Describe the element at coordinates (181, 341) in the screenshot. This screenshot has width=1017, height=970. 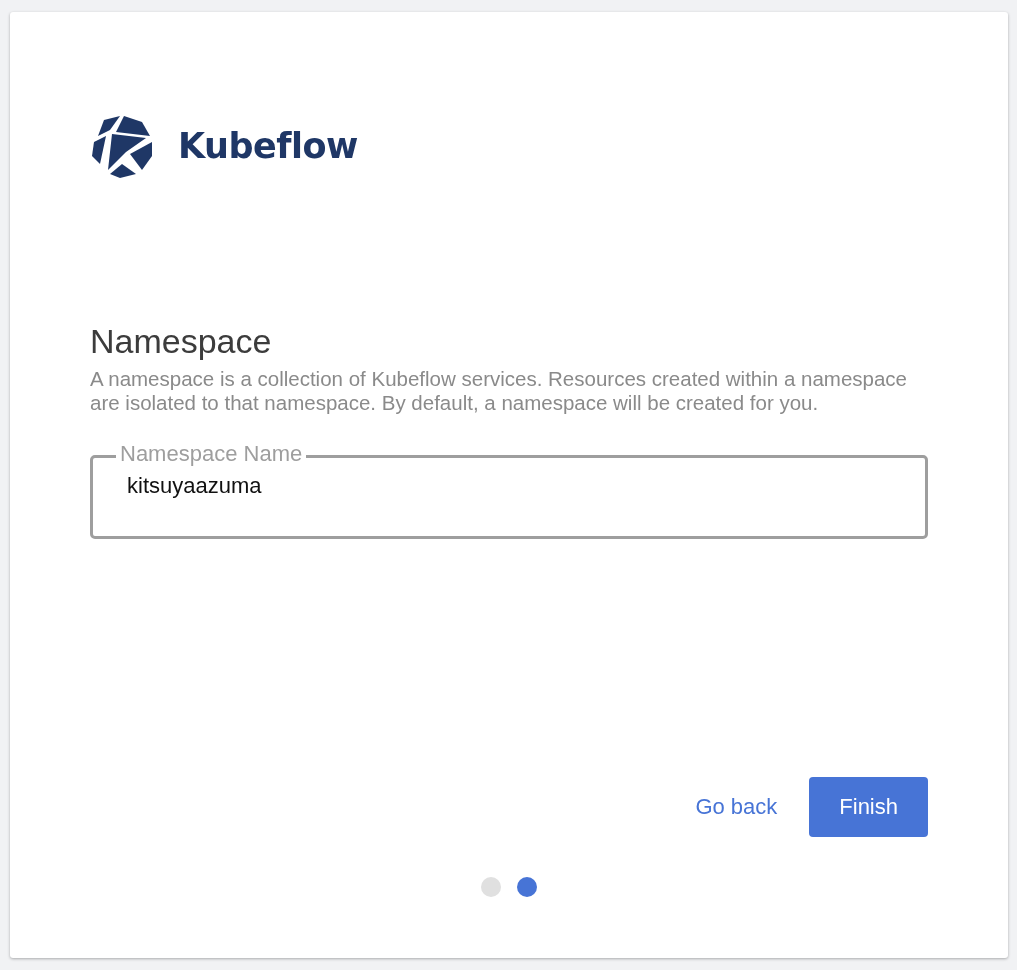
I see `section-heading: Namespace` at that location.